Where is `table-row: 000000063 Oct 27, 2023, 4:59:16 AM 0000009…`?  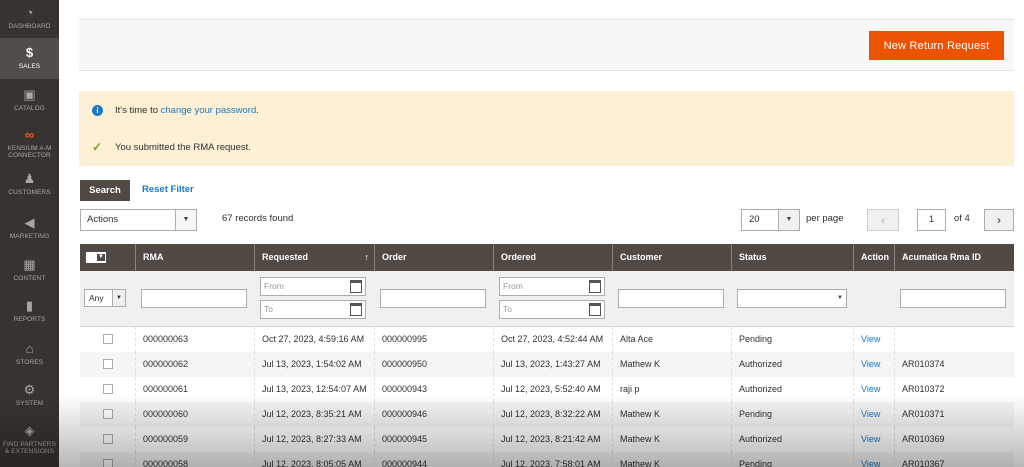 table-row: 000000063 Oct 27, 2023, 4:59:16 AM 0000009… is located at coordinates (547, 339).